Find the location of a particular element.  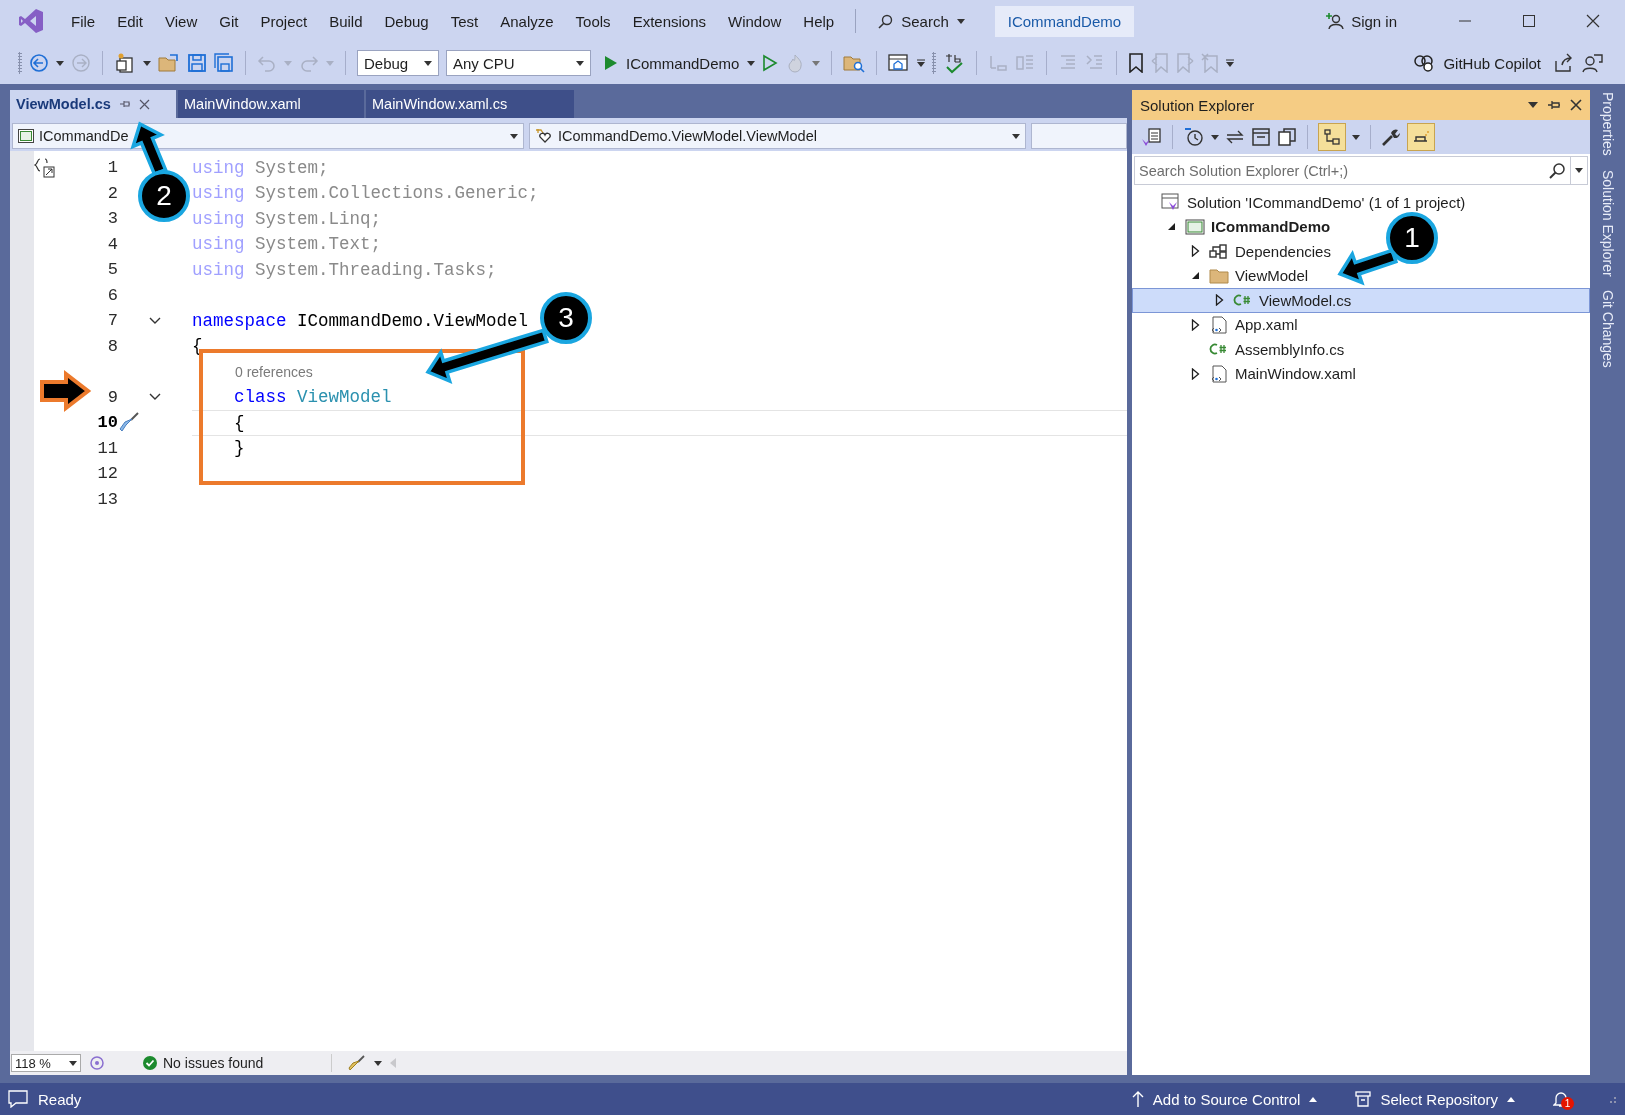

find-in-files-icon is located at coordinates (854, 63).